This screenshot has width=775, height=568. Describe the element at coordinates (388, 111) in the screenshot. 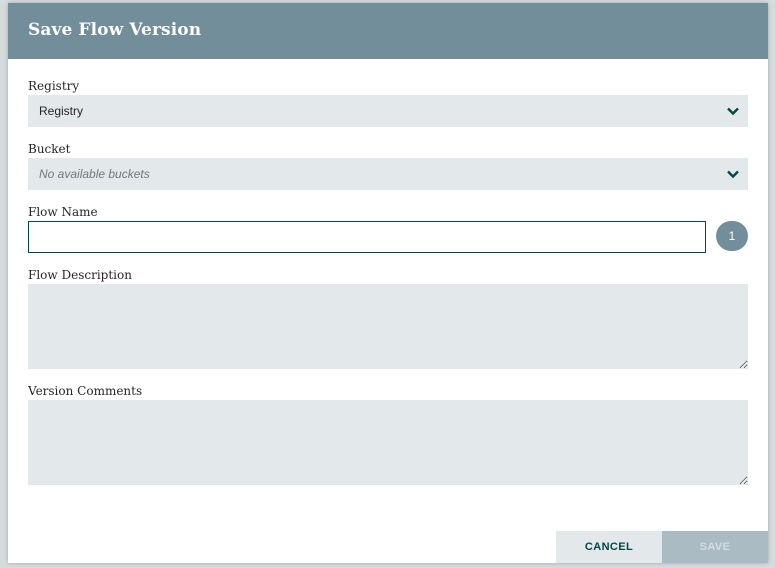

I see `registry-select: Registry` at that location.